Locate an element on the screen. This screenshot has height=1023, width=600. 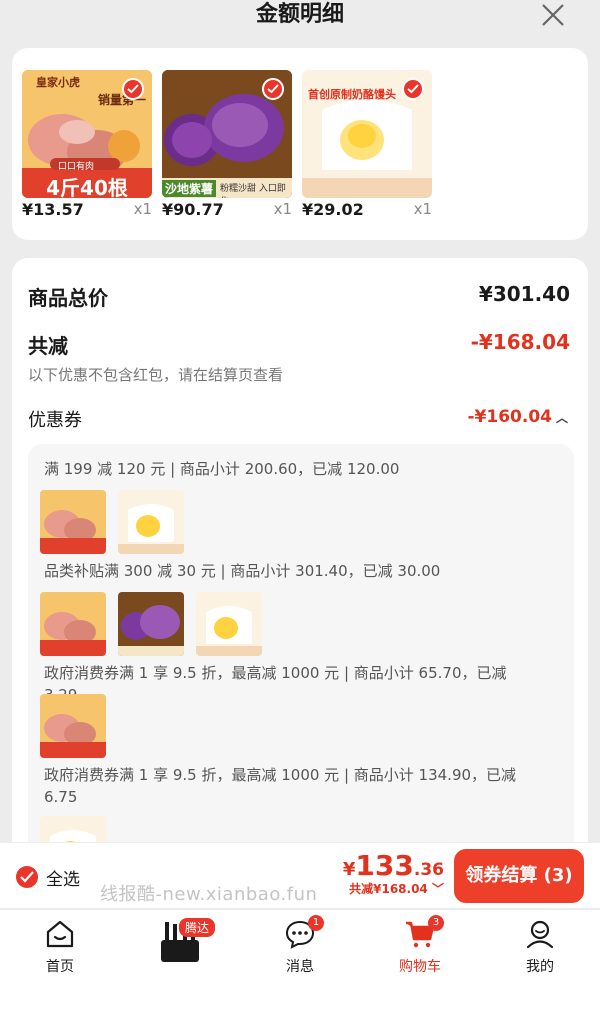
total-label: 商品总价 is located at coordinates (68, 298).